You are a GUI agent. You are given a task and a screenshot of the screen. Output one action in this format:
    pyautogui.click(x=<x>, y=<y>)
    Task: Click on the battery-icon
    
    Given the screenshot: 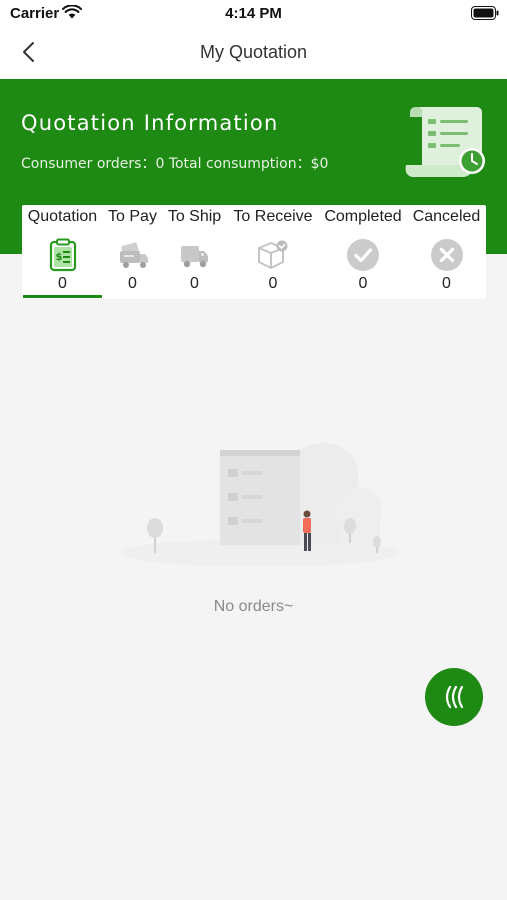 What is the action you would take?
    pyautogui.click(x=485, y=13)
    